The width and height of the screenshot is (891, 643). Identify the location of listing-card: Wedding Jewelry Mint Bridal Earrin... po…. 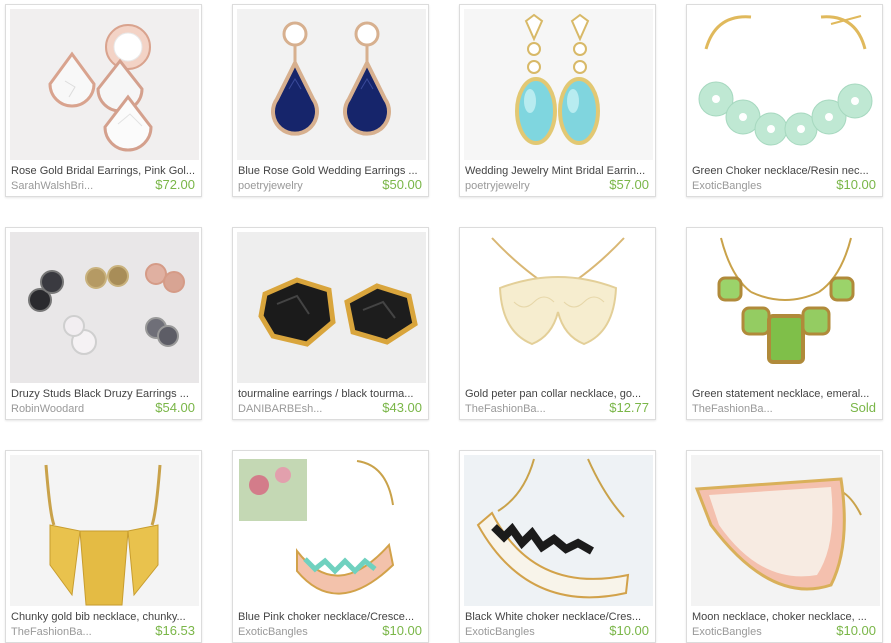
(557, 100).